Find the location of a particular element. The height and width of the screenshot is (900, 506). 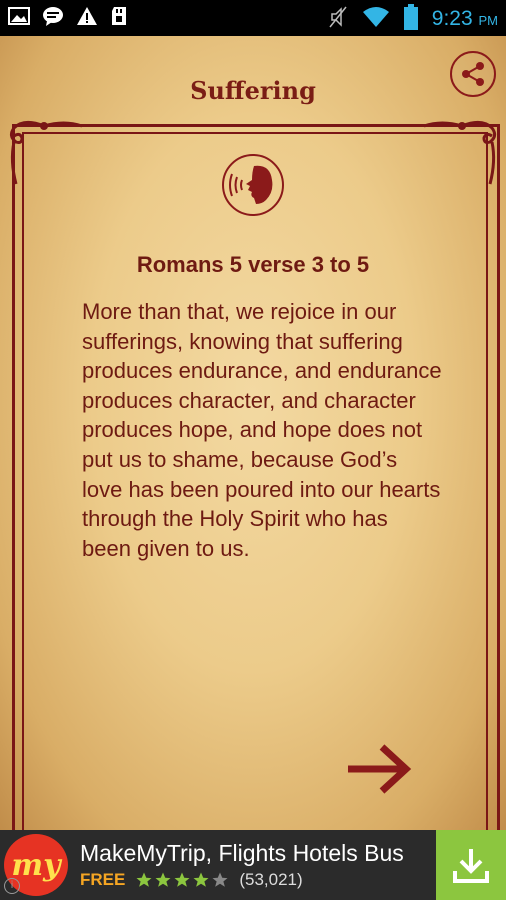

share-button is located at coordinates (473, 74).